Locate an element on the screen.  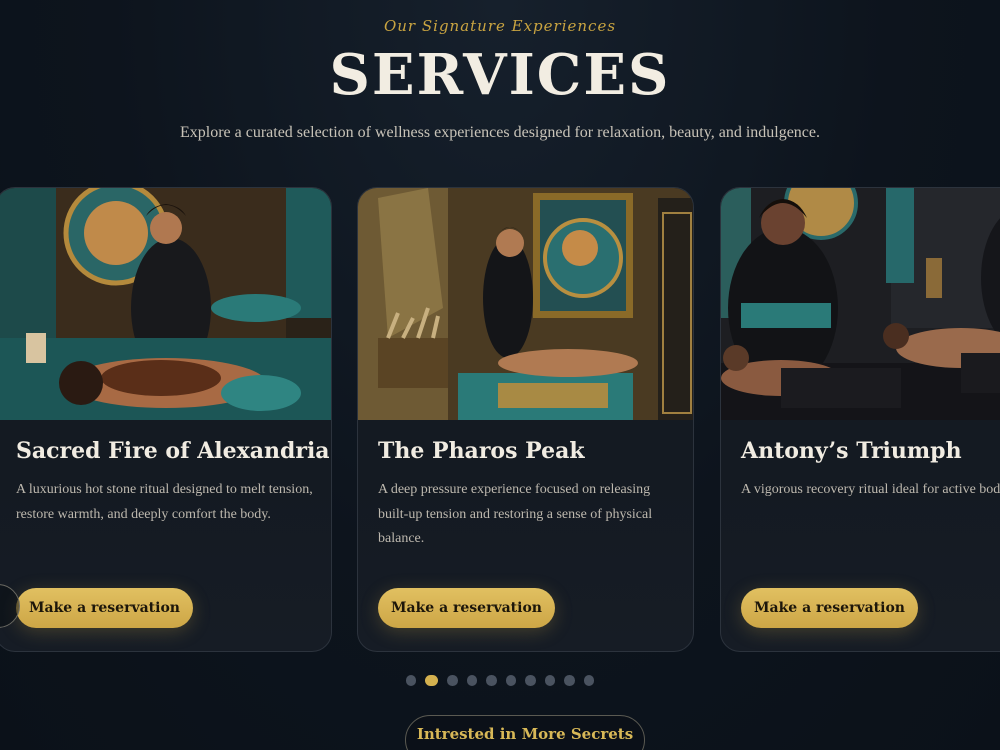
service-image-hot-stone is located at coordinates (165, 304).